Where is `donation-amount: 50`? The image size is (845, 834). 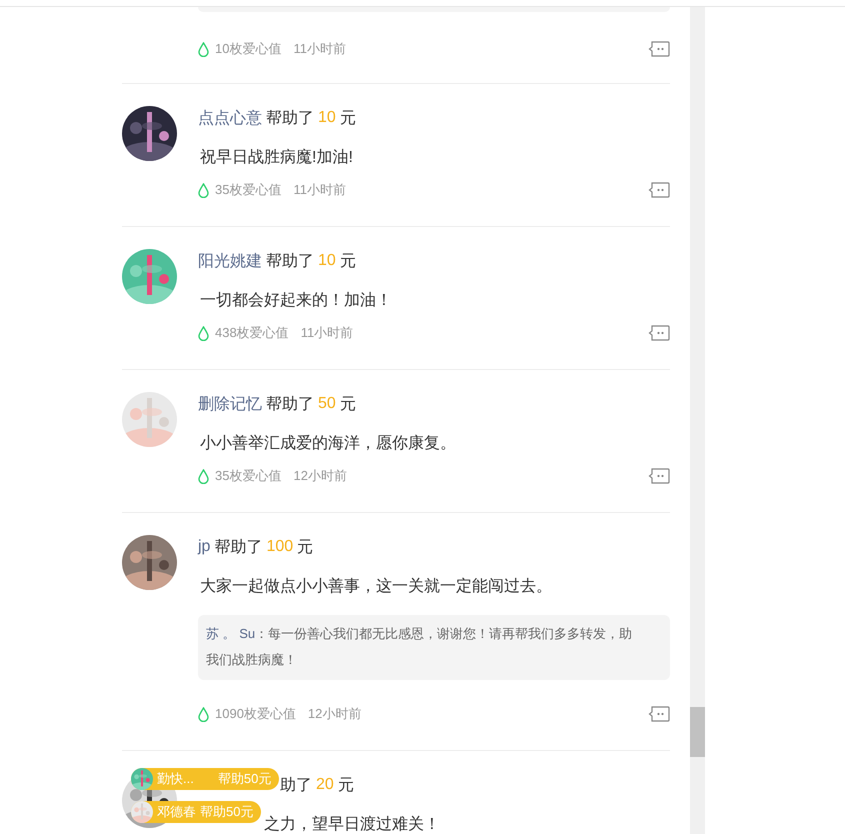 donation-amount: 50 is located at coordinates (327, 404).